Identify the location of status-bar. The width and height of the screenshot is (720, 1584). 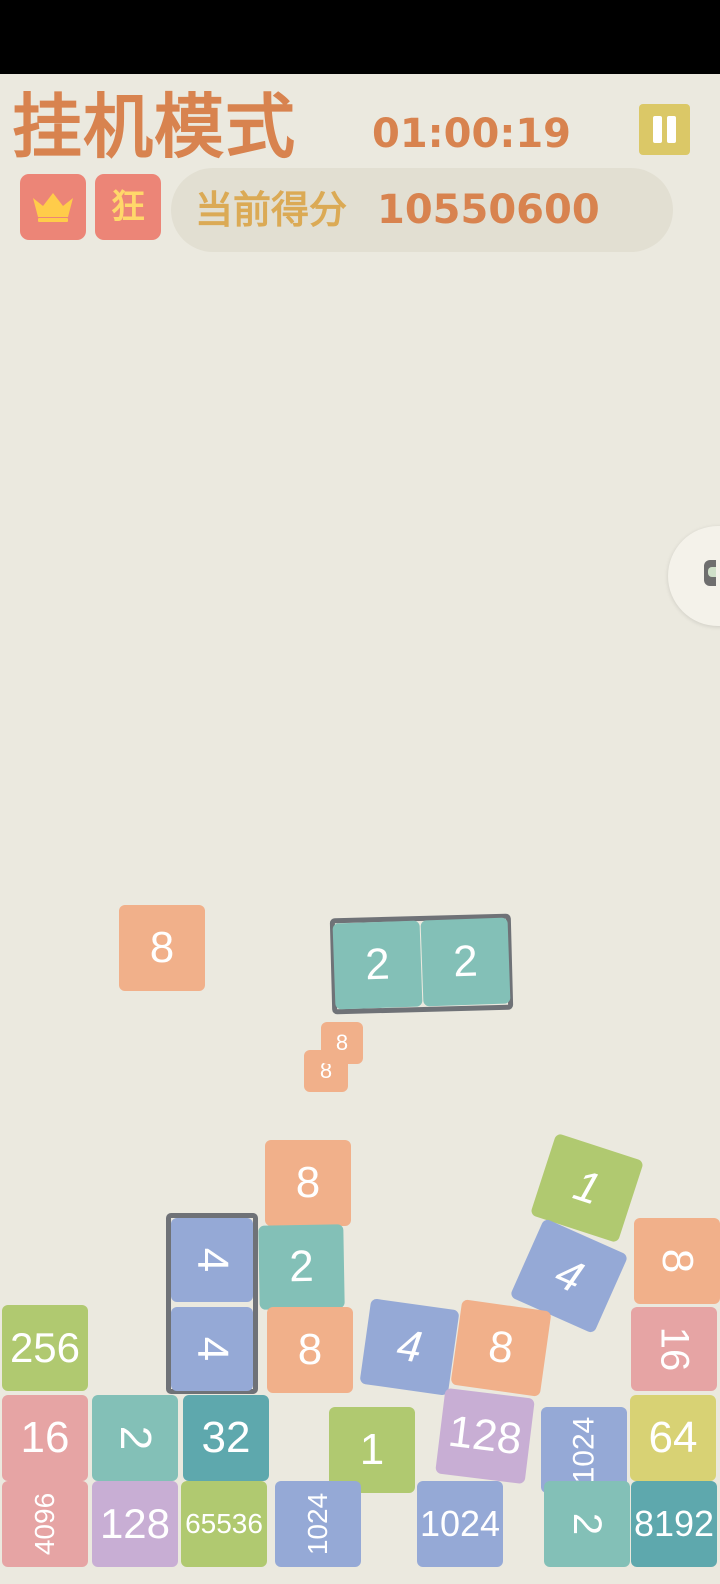
(360, 37).